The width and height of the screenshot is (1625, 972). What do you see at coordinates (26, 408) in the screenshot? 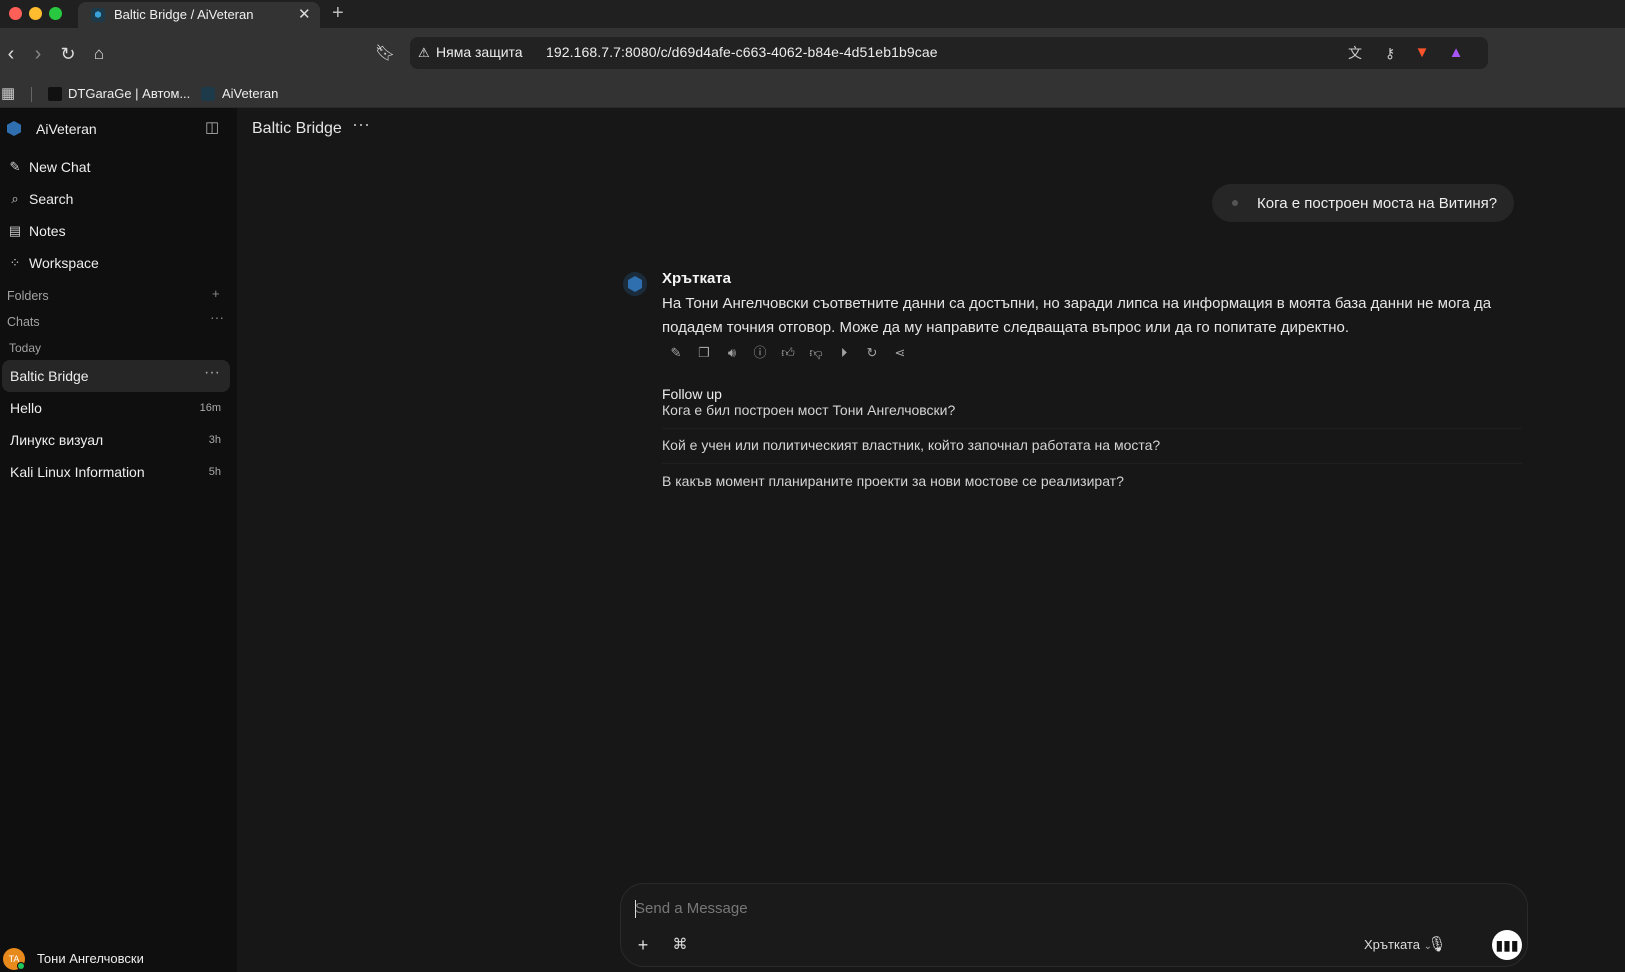
I see `chat-item-name: Hello` at bounding box center [26, 408].